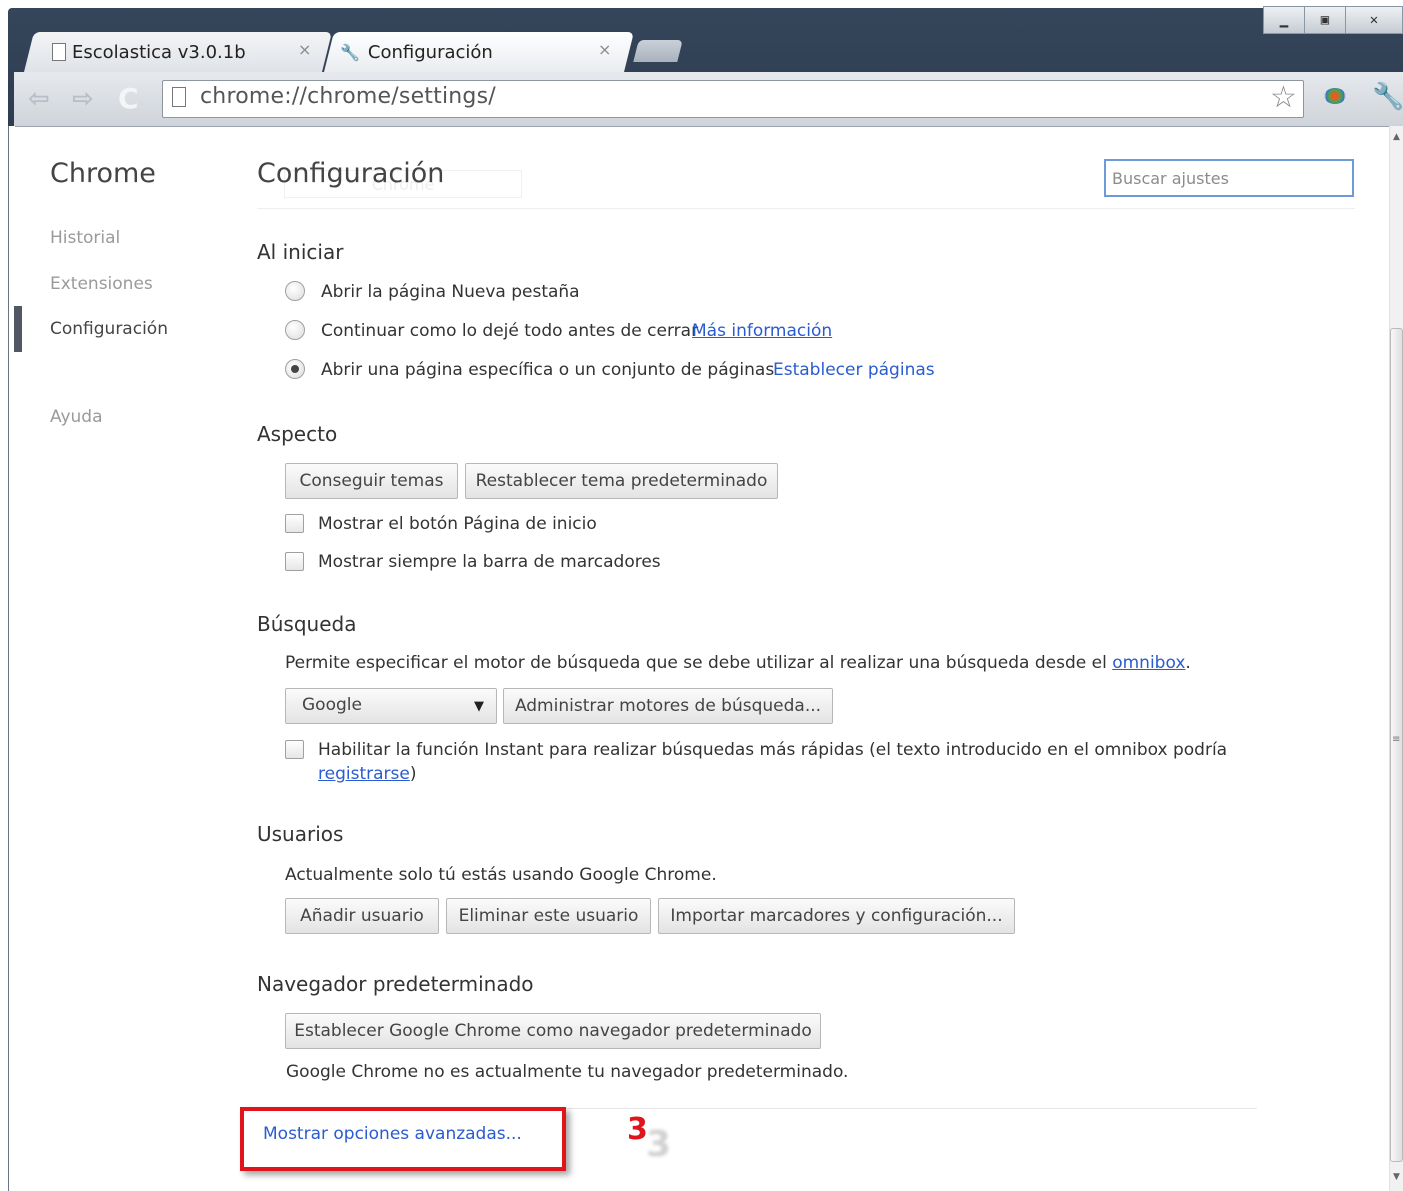 This screenshot has width=1403, height=1191. I want to click on tab-escolastica-content: Escolastica v3.0.1b, so click(149, 52).